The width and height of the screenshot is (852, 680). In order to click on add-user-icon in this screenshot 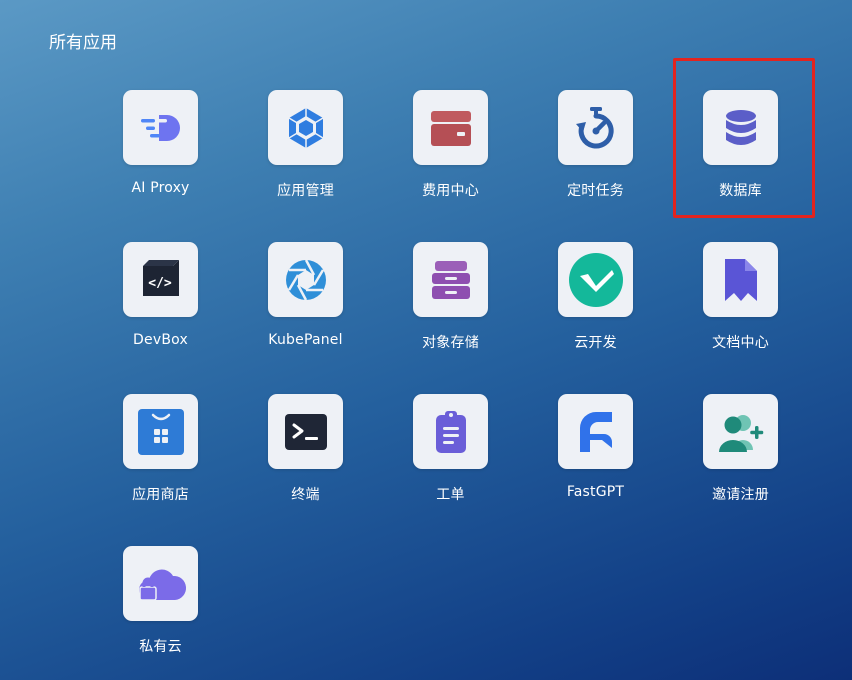, I will do `click(740, 431)`.